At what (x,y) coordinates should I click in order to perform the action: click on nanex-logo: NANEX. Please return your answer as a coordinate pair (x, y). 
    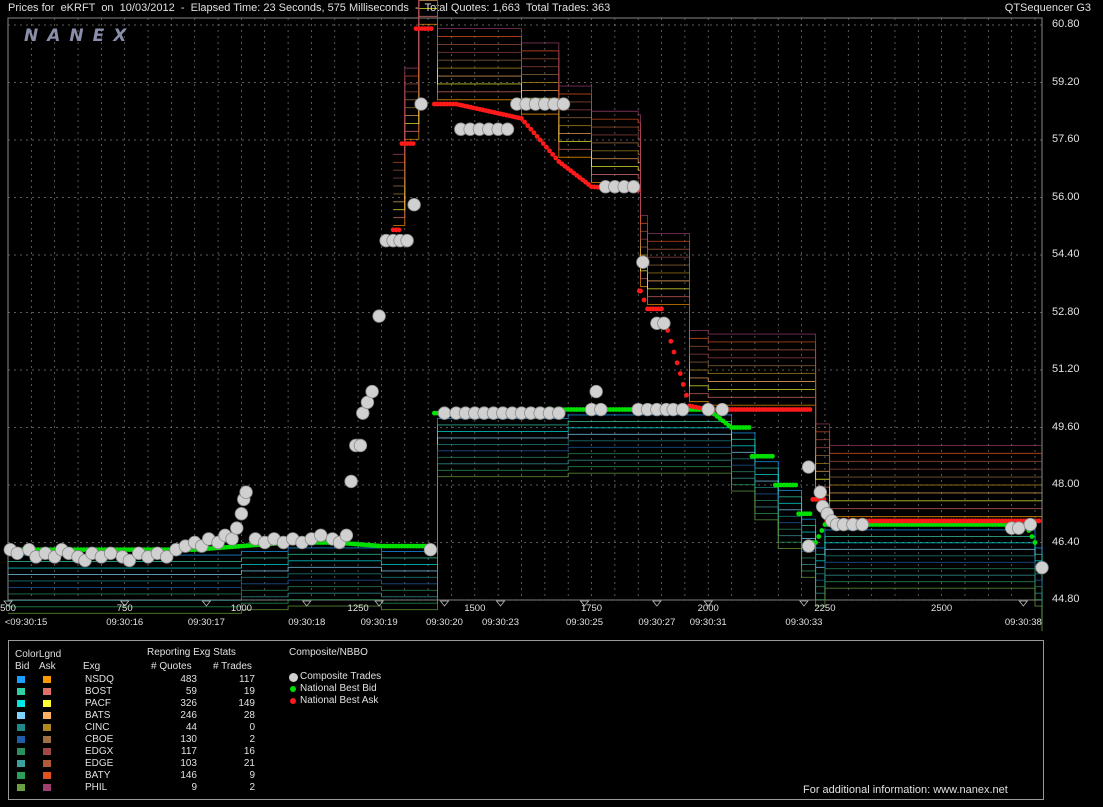
    Looking at the image, I should click on (80, 36).